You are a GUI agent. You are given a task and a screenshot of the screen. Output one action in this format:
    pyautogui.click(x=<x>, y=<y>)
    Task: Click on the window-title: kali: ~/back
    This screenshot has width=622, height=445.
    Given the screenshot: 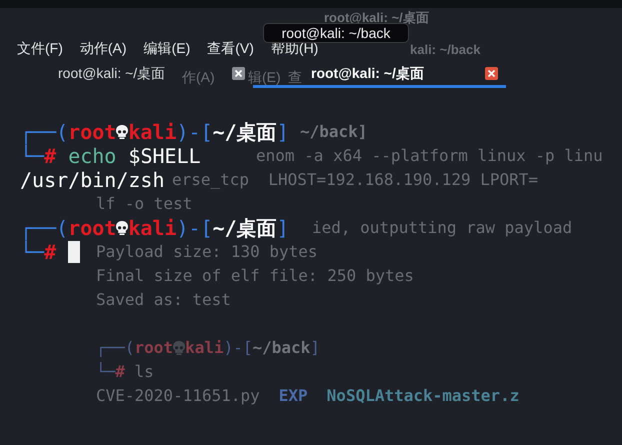 What is the action you would take?
    pyautogui.click(x=445, y=50)
    